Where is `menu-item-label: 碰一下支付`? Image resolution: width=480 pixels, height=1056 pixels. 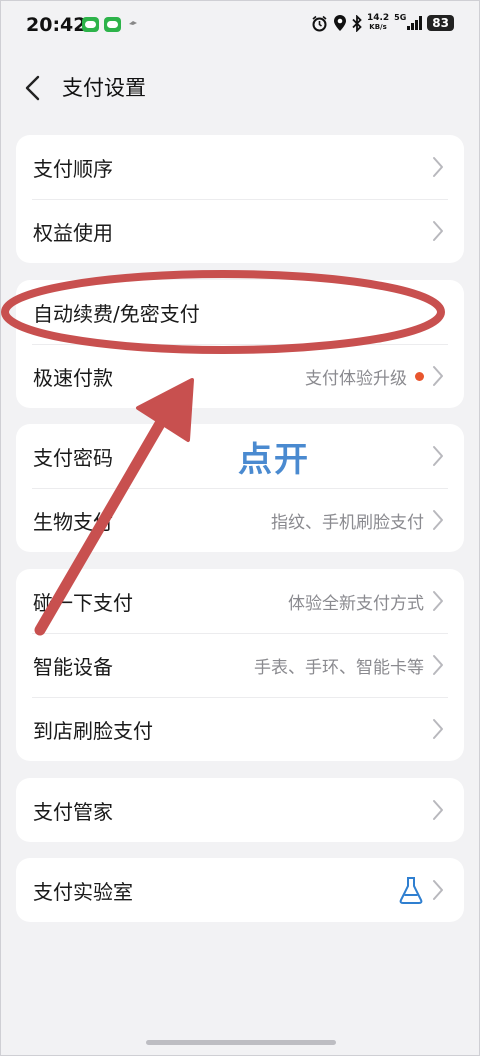
menu-item-label: 碰一下支付 is located at coordinates (83, 603).